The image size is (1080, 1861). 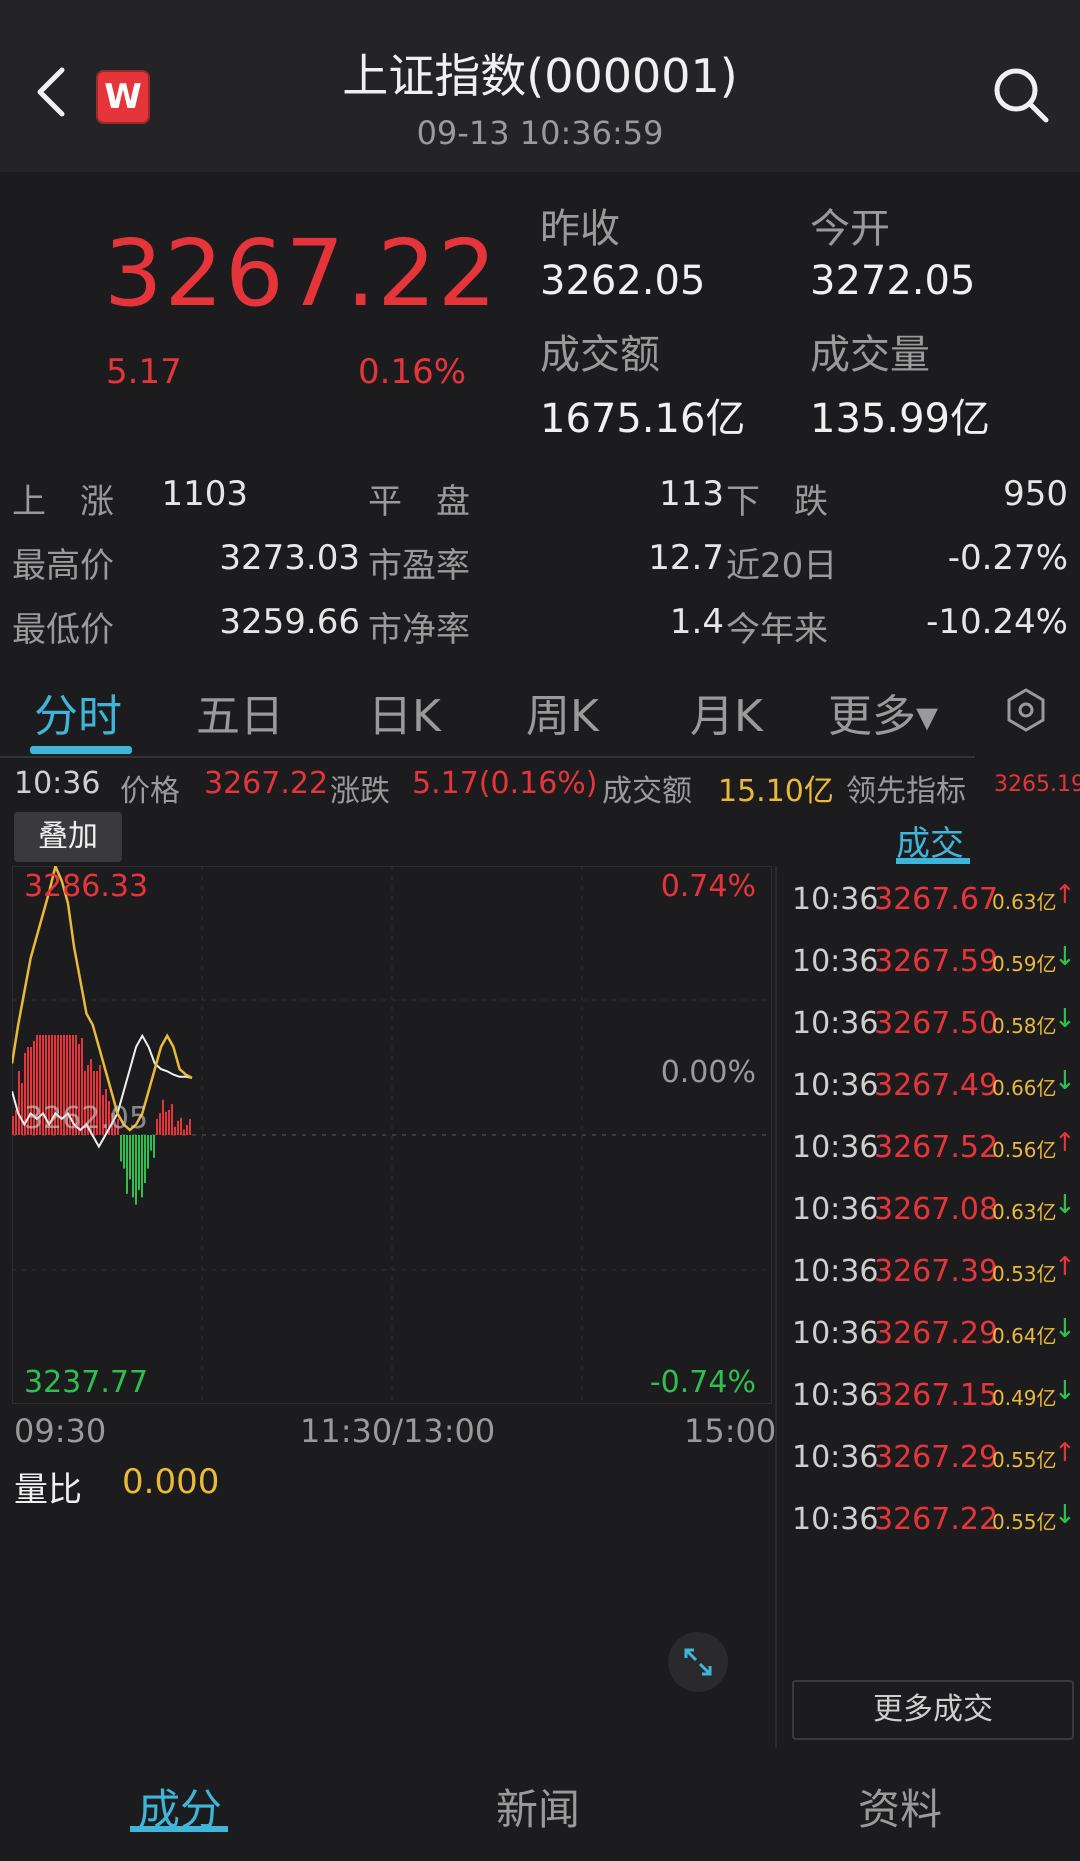 I want to click on overlay-button: 叠加, so click(x=68, y=837).